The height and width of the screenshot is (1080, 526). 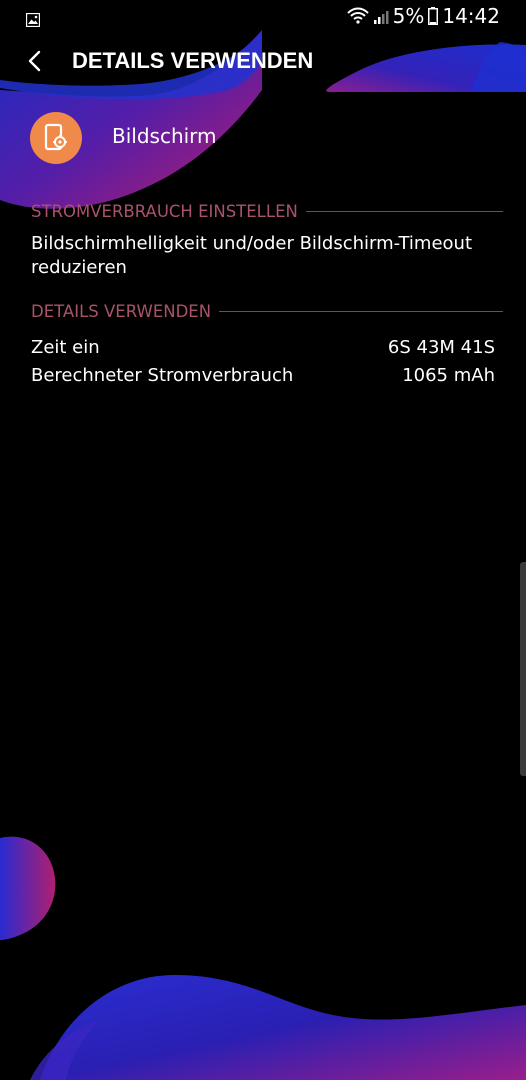 What do you see at coordinates (65, 347) in the screenshot?
I see `detail-label: Zeit ein` at bounding box center [65, 347].